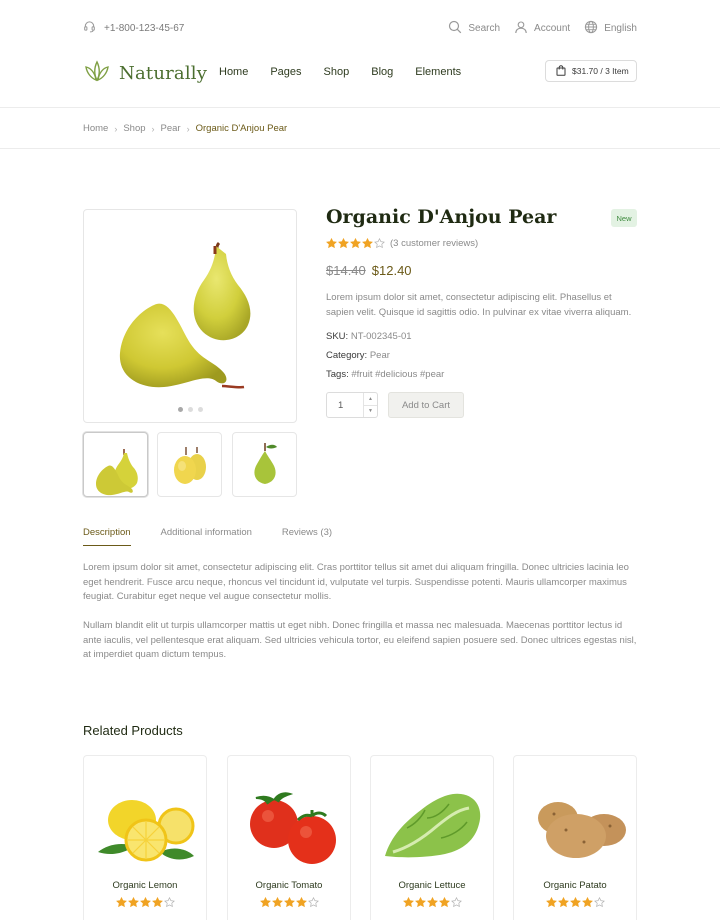 Image resolution: width=720 pixels, height=920 pixels. I want to click on sku-value: NT-002345-01, so click(381, 336).